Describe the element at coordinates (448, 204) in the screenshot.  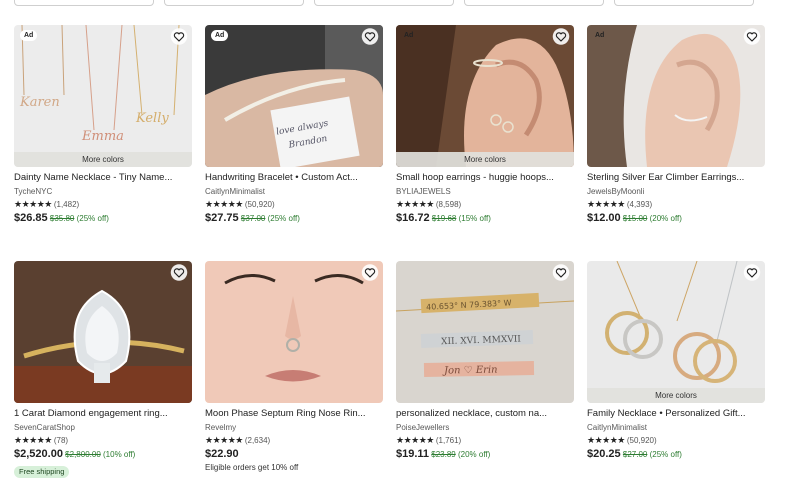
I see `review-count: (8,598)` at that location.